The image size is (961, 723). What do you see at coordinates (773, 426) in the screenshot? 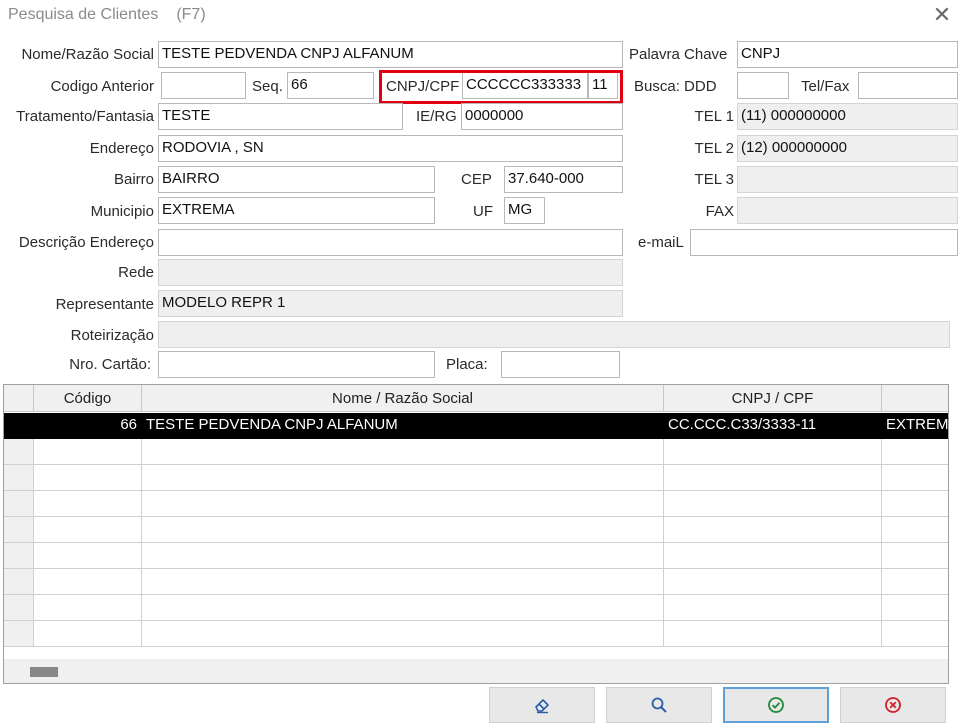
I see `cell-cnpj: CC.CCC.C33/3333-11` at bounding box center [773, 426].